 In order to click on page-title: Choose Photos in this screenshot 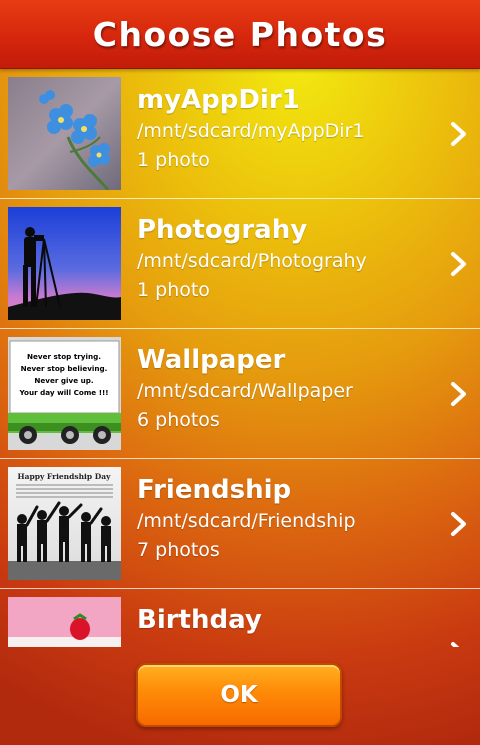, I will do `click(240, 34)`.